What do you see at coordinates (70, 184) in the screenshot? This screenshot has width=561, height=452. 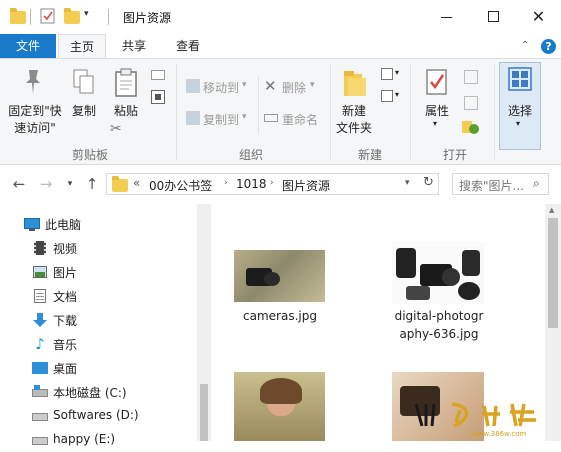 I see `recent-locations-icon: ▾` at bounding box center [70, 184].